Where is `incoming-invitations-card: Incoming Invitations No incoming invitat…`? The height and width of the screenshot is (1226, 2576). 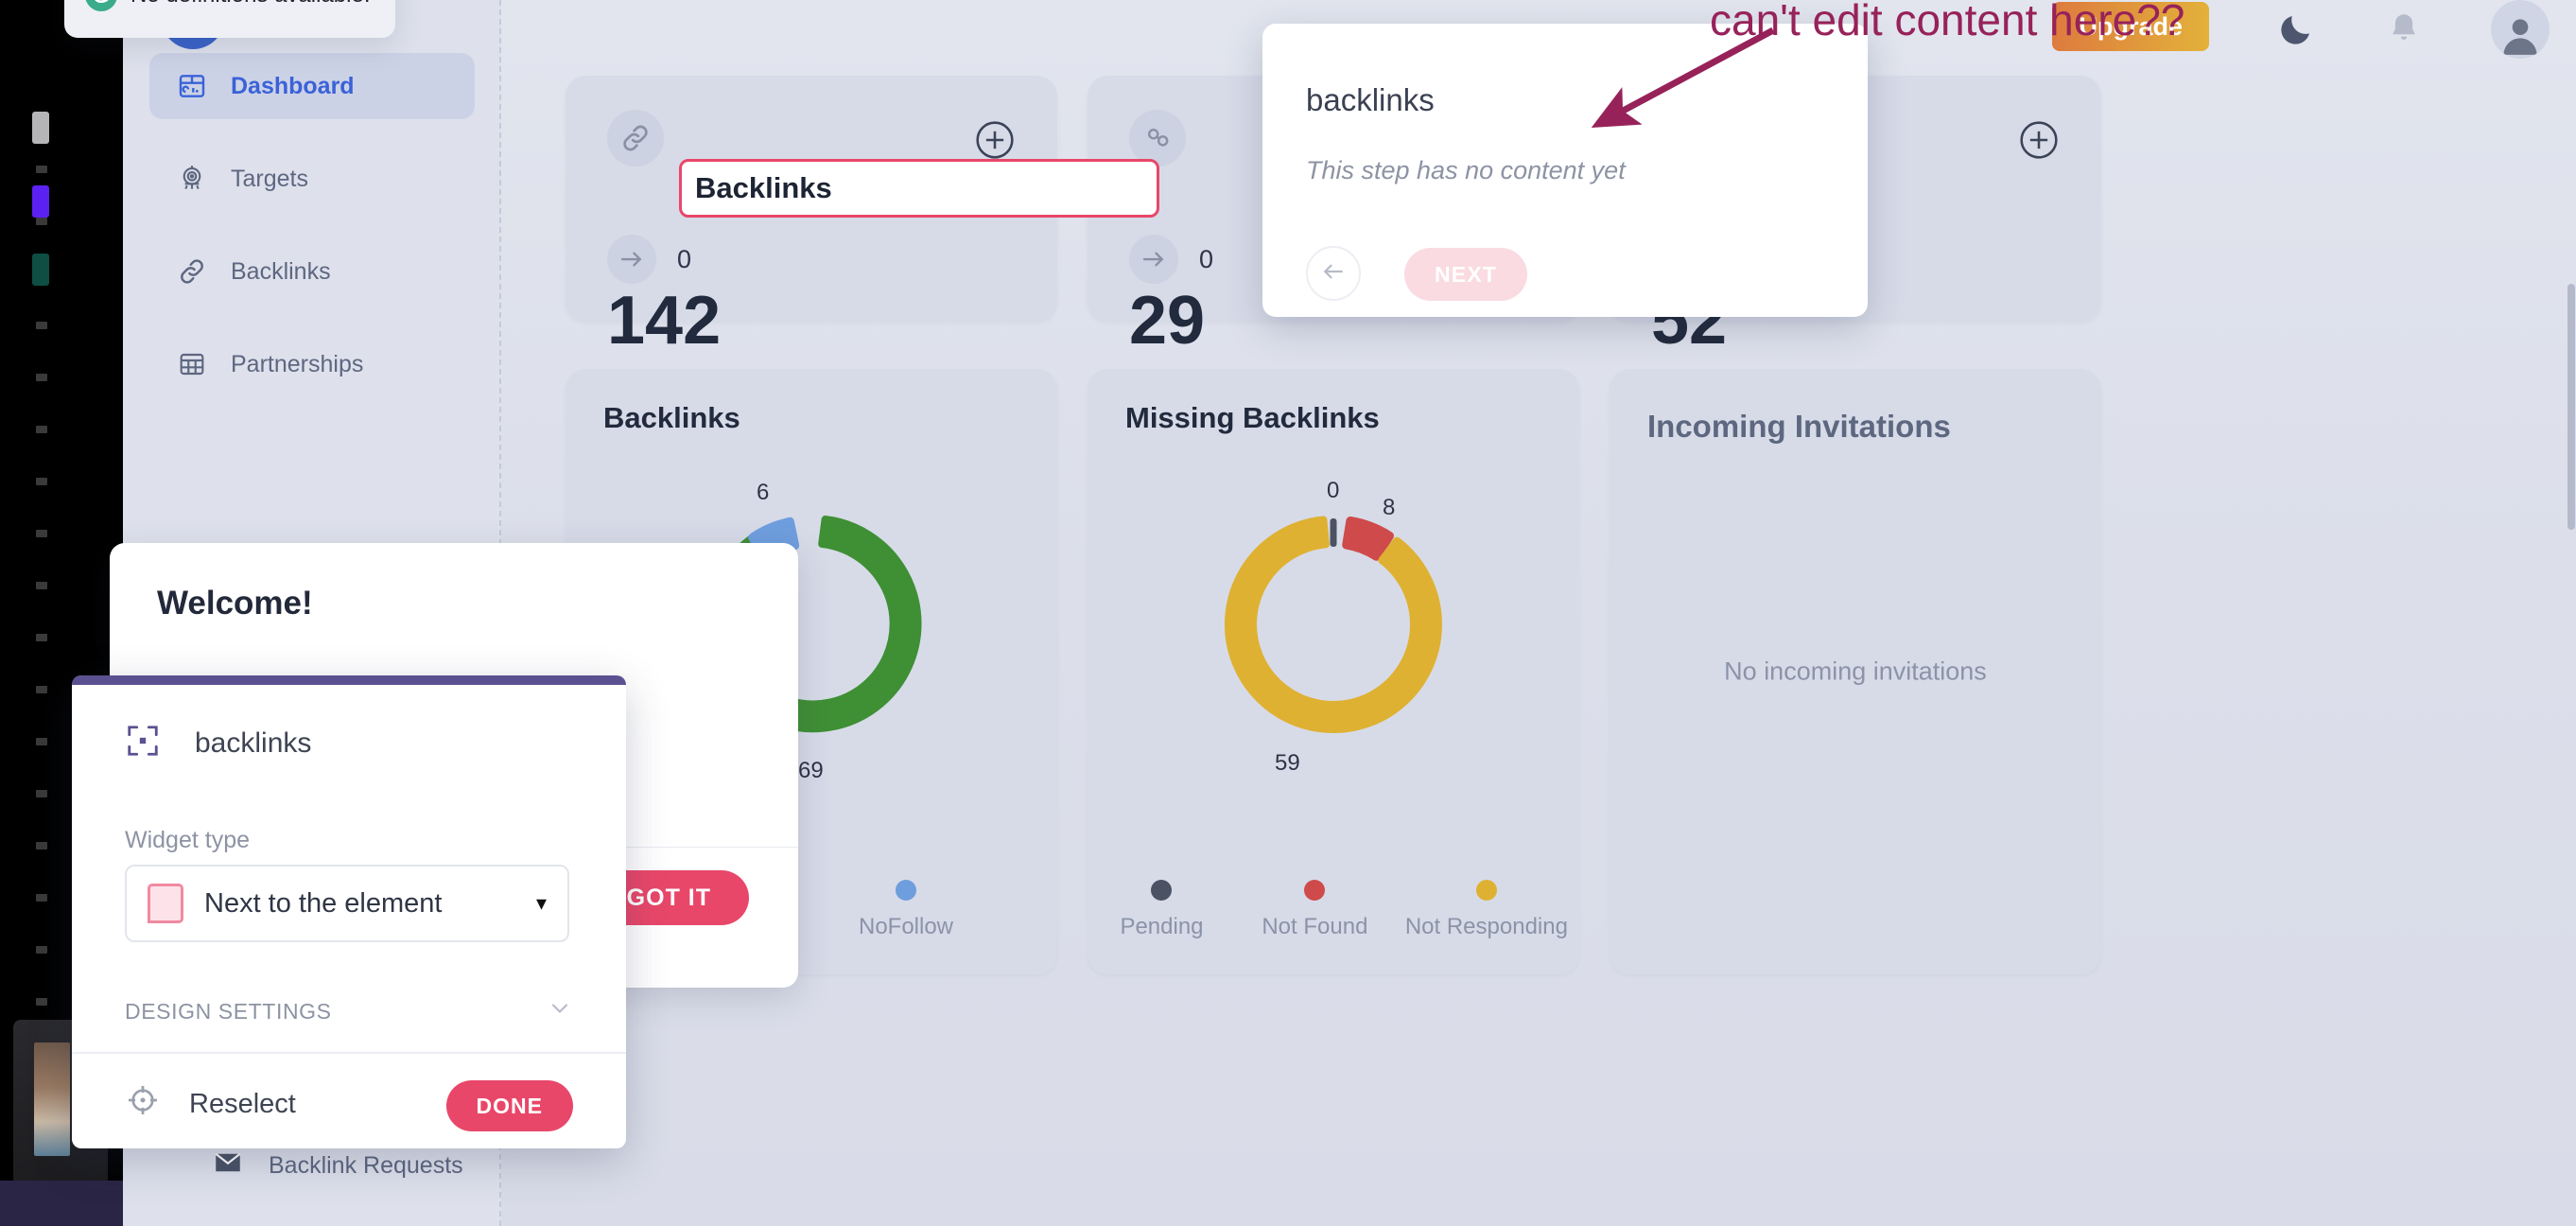 incoming-invitations-card: Incoming Invitations No incoming invitat… is located at coordinates (1855, 671).